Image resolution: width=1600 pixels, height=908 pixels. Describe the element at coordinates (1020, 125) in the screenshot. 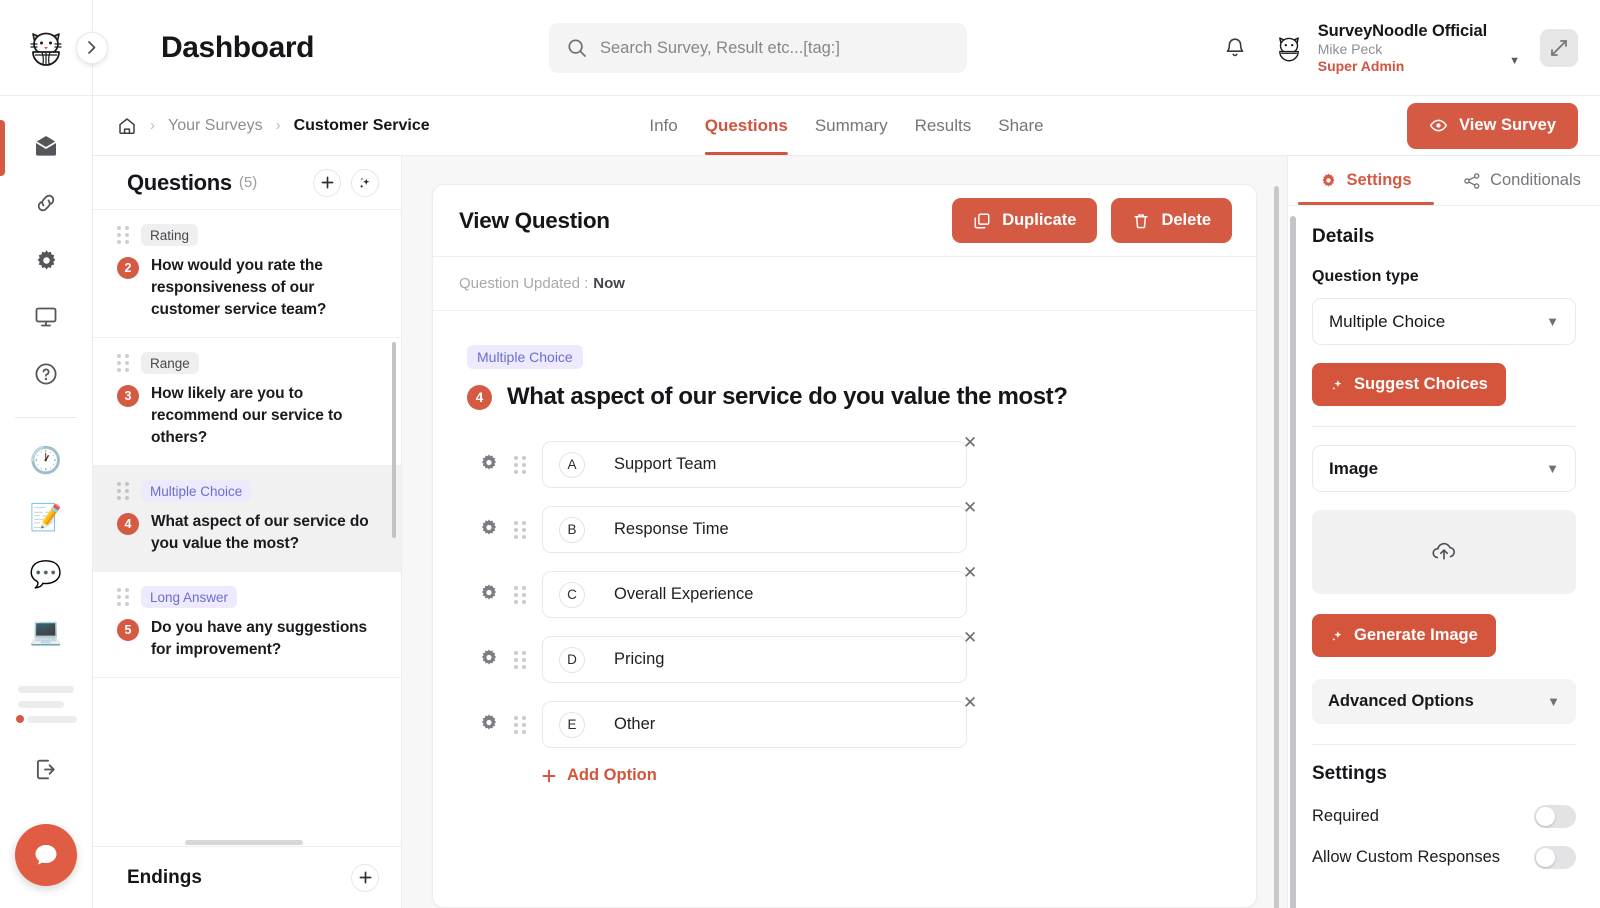

I see `tab-share: Share` at that location.